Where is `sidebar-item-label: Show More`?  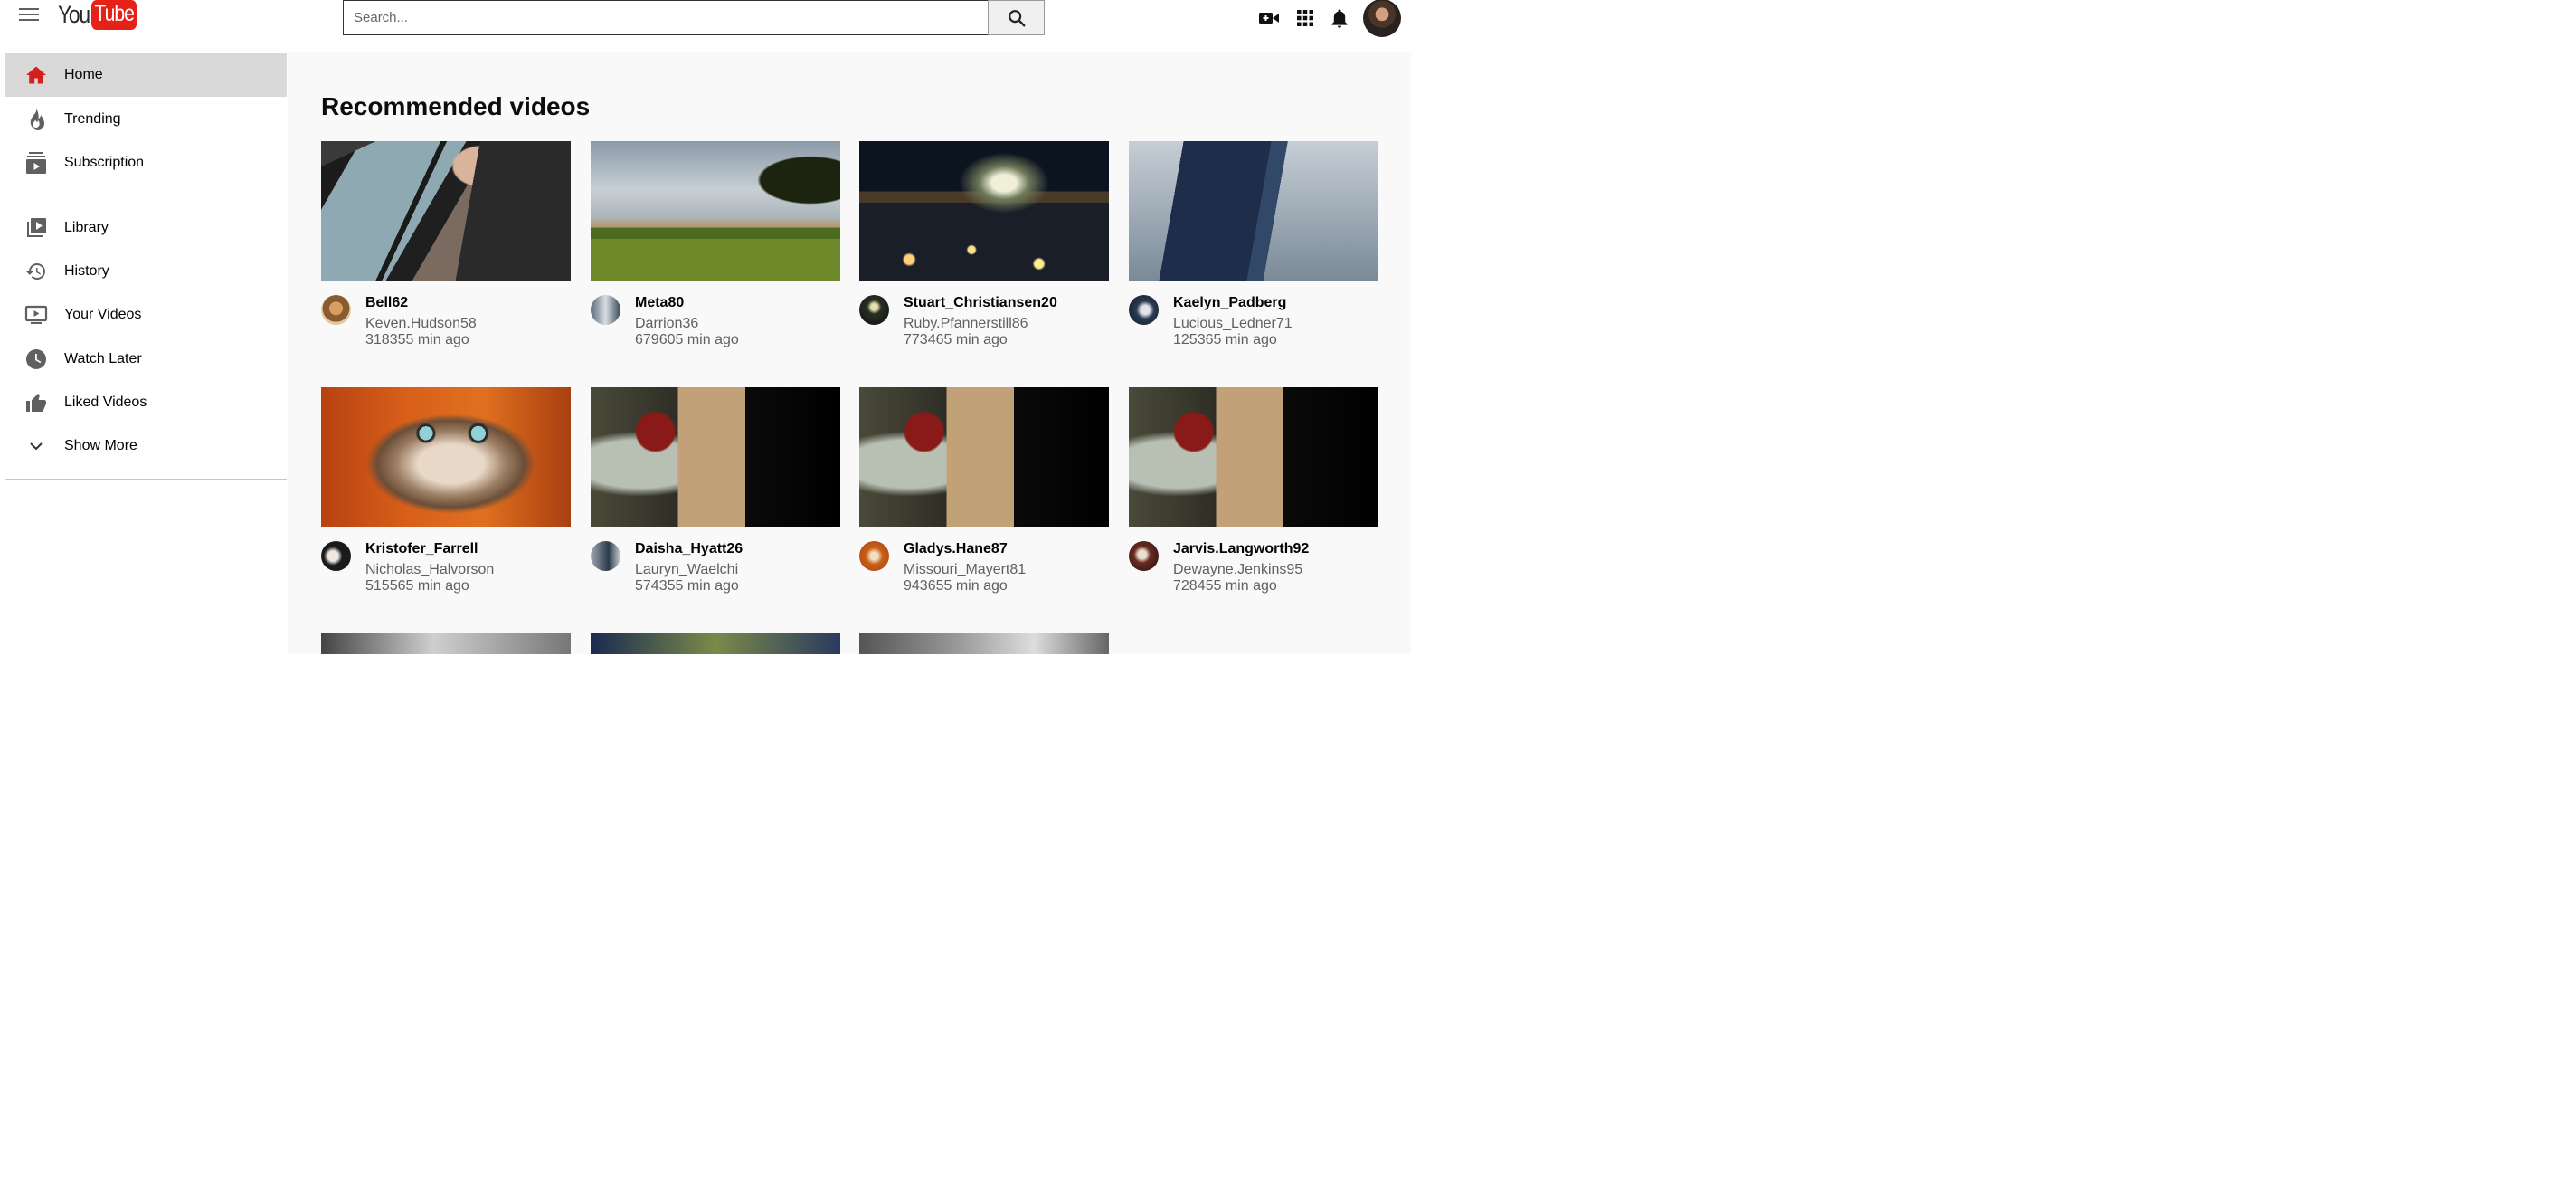
sidebar-item-label: Show More is located at coordinates (100, 445).